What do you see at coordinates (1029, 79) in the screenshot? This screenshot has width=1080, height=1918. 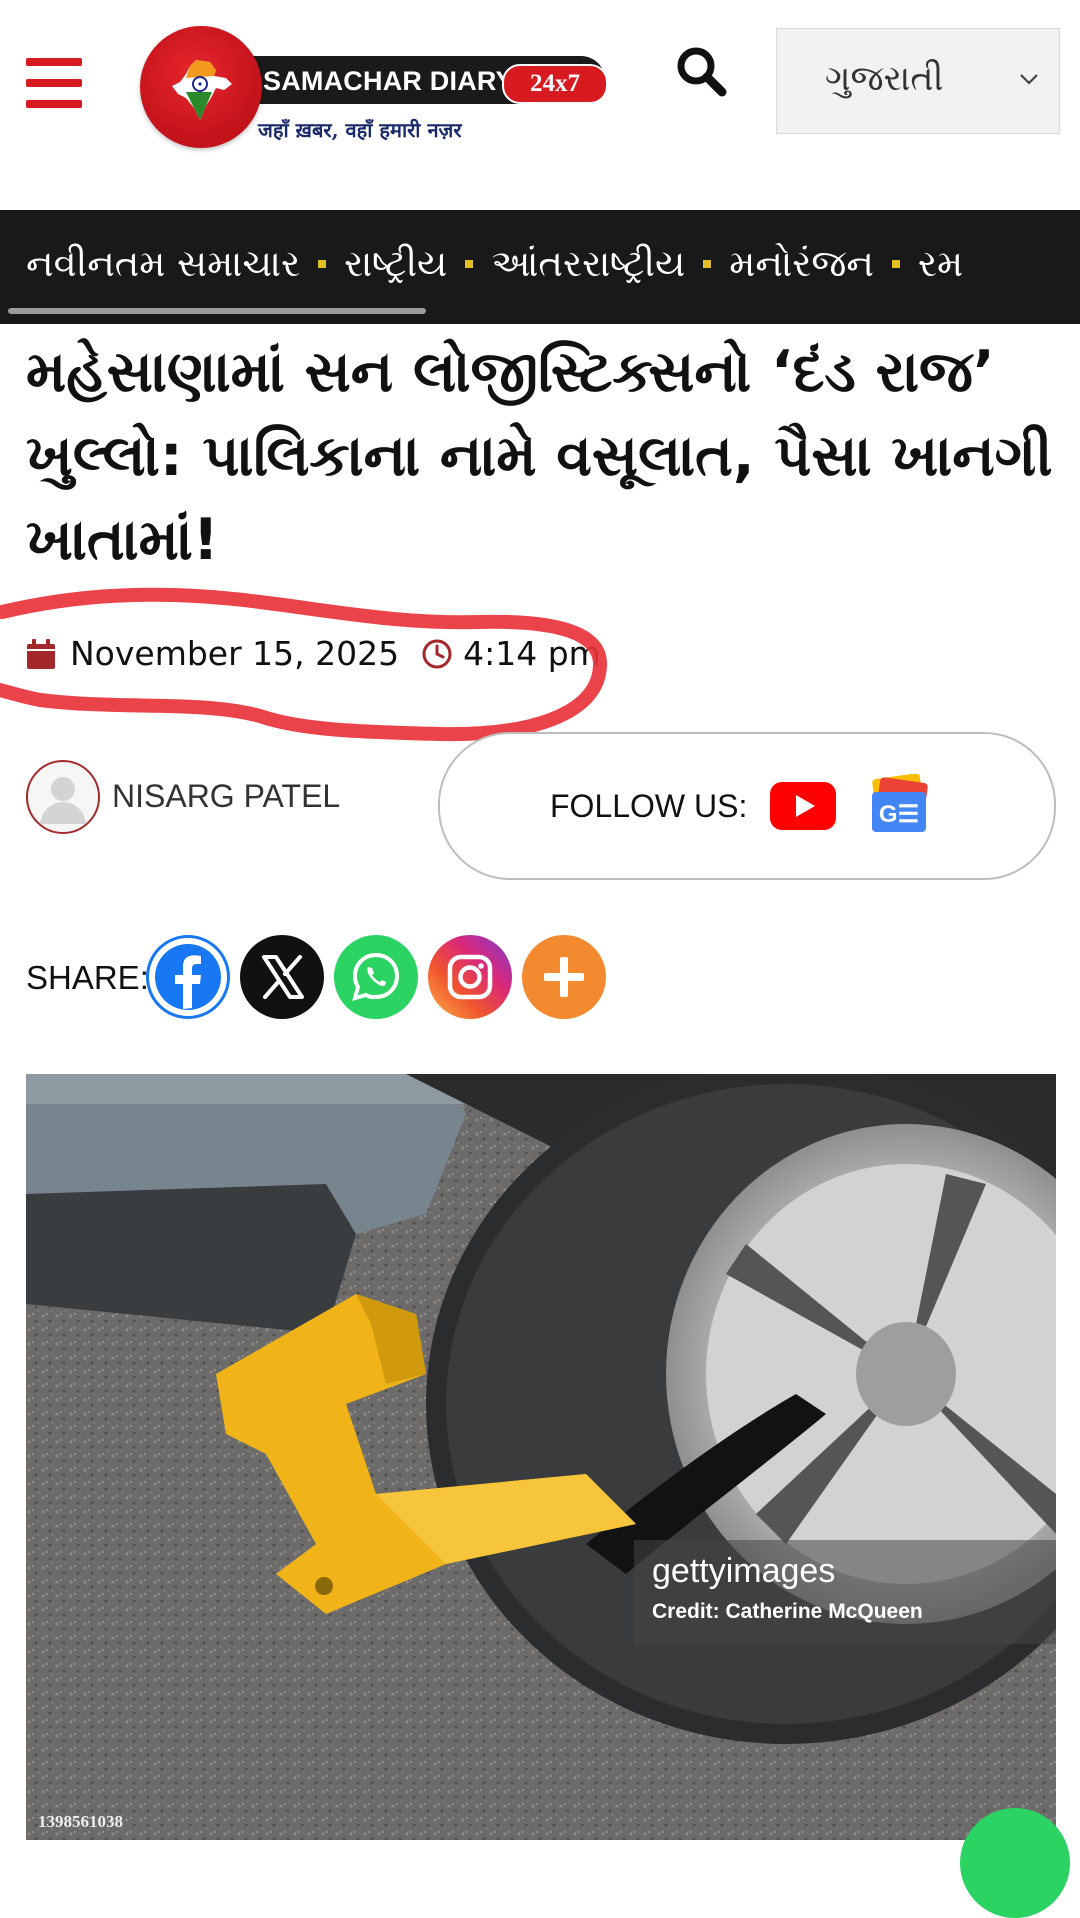 I see `chevron-down-icon` at bounding box center [1029, 79].